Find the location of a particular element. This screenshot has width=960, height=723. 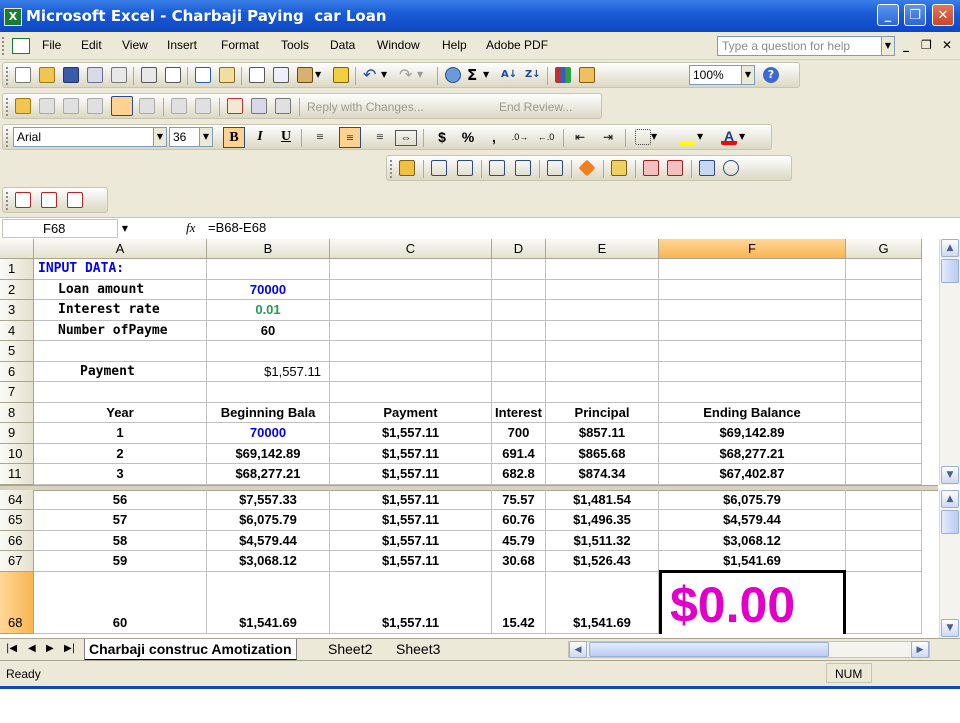

cell-b10: $69,142.89 is located at coordinates (268, 453).